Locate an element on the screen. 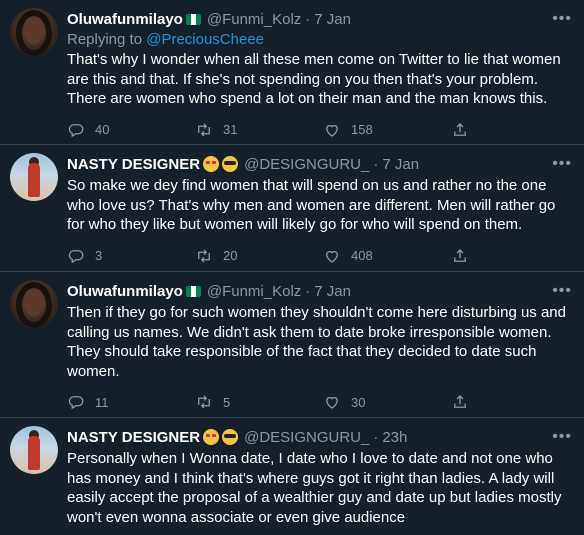  reply-to-link: @PreciousCheee is located at coordinates (205, 39).